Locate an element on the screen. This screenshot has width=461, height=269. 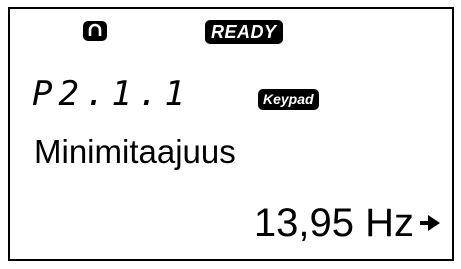
arrow-right-icon is located at coordinates (430, 223).